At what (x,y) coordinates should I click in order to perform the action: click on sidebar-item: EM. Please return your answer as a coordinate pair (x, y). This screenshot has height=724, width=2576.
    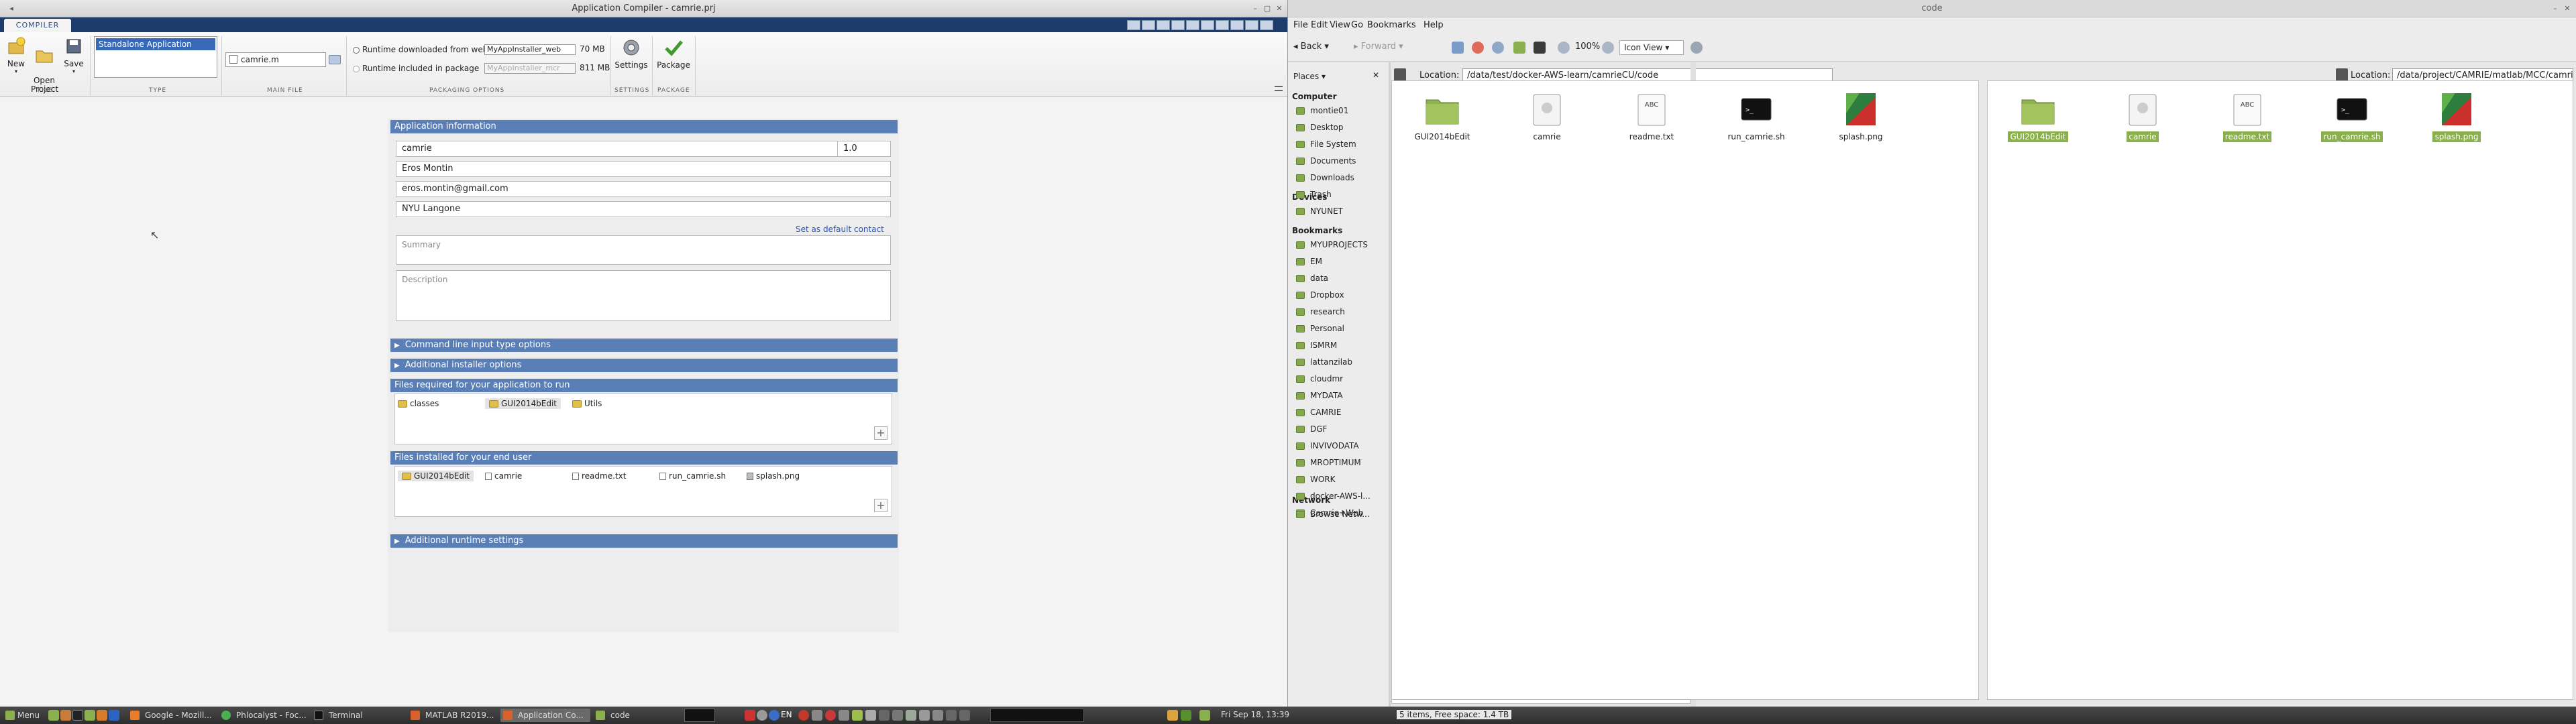
    Looking at the image, I should click on (1343, 261).